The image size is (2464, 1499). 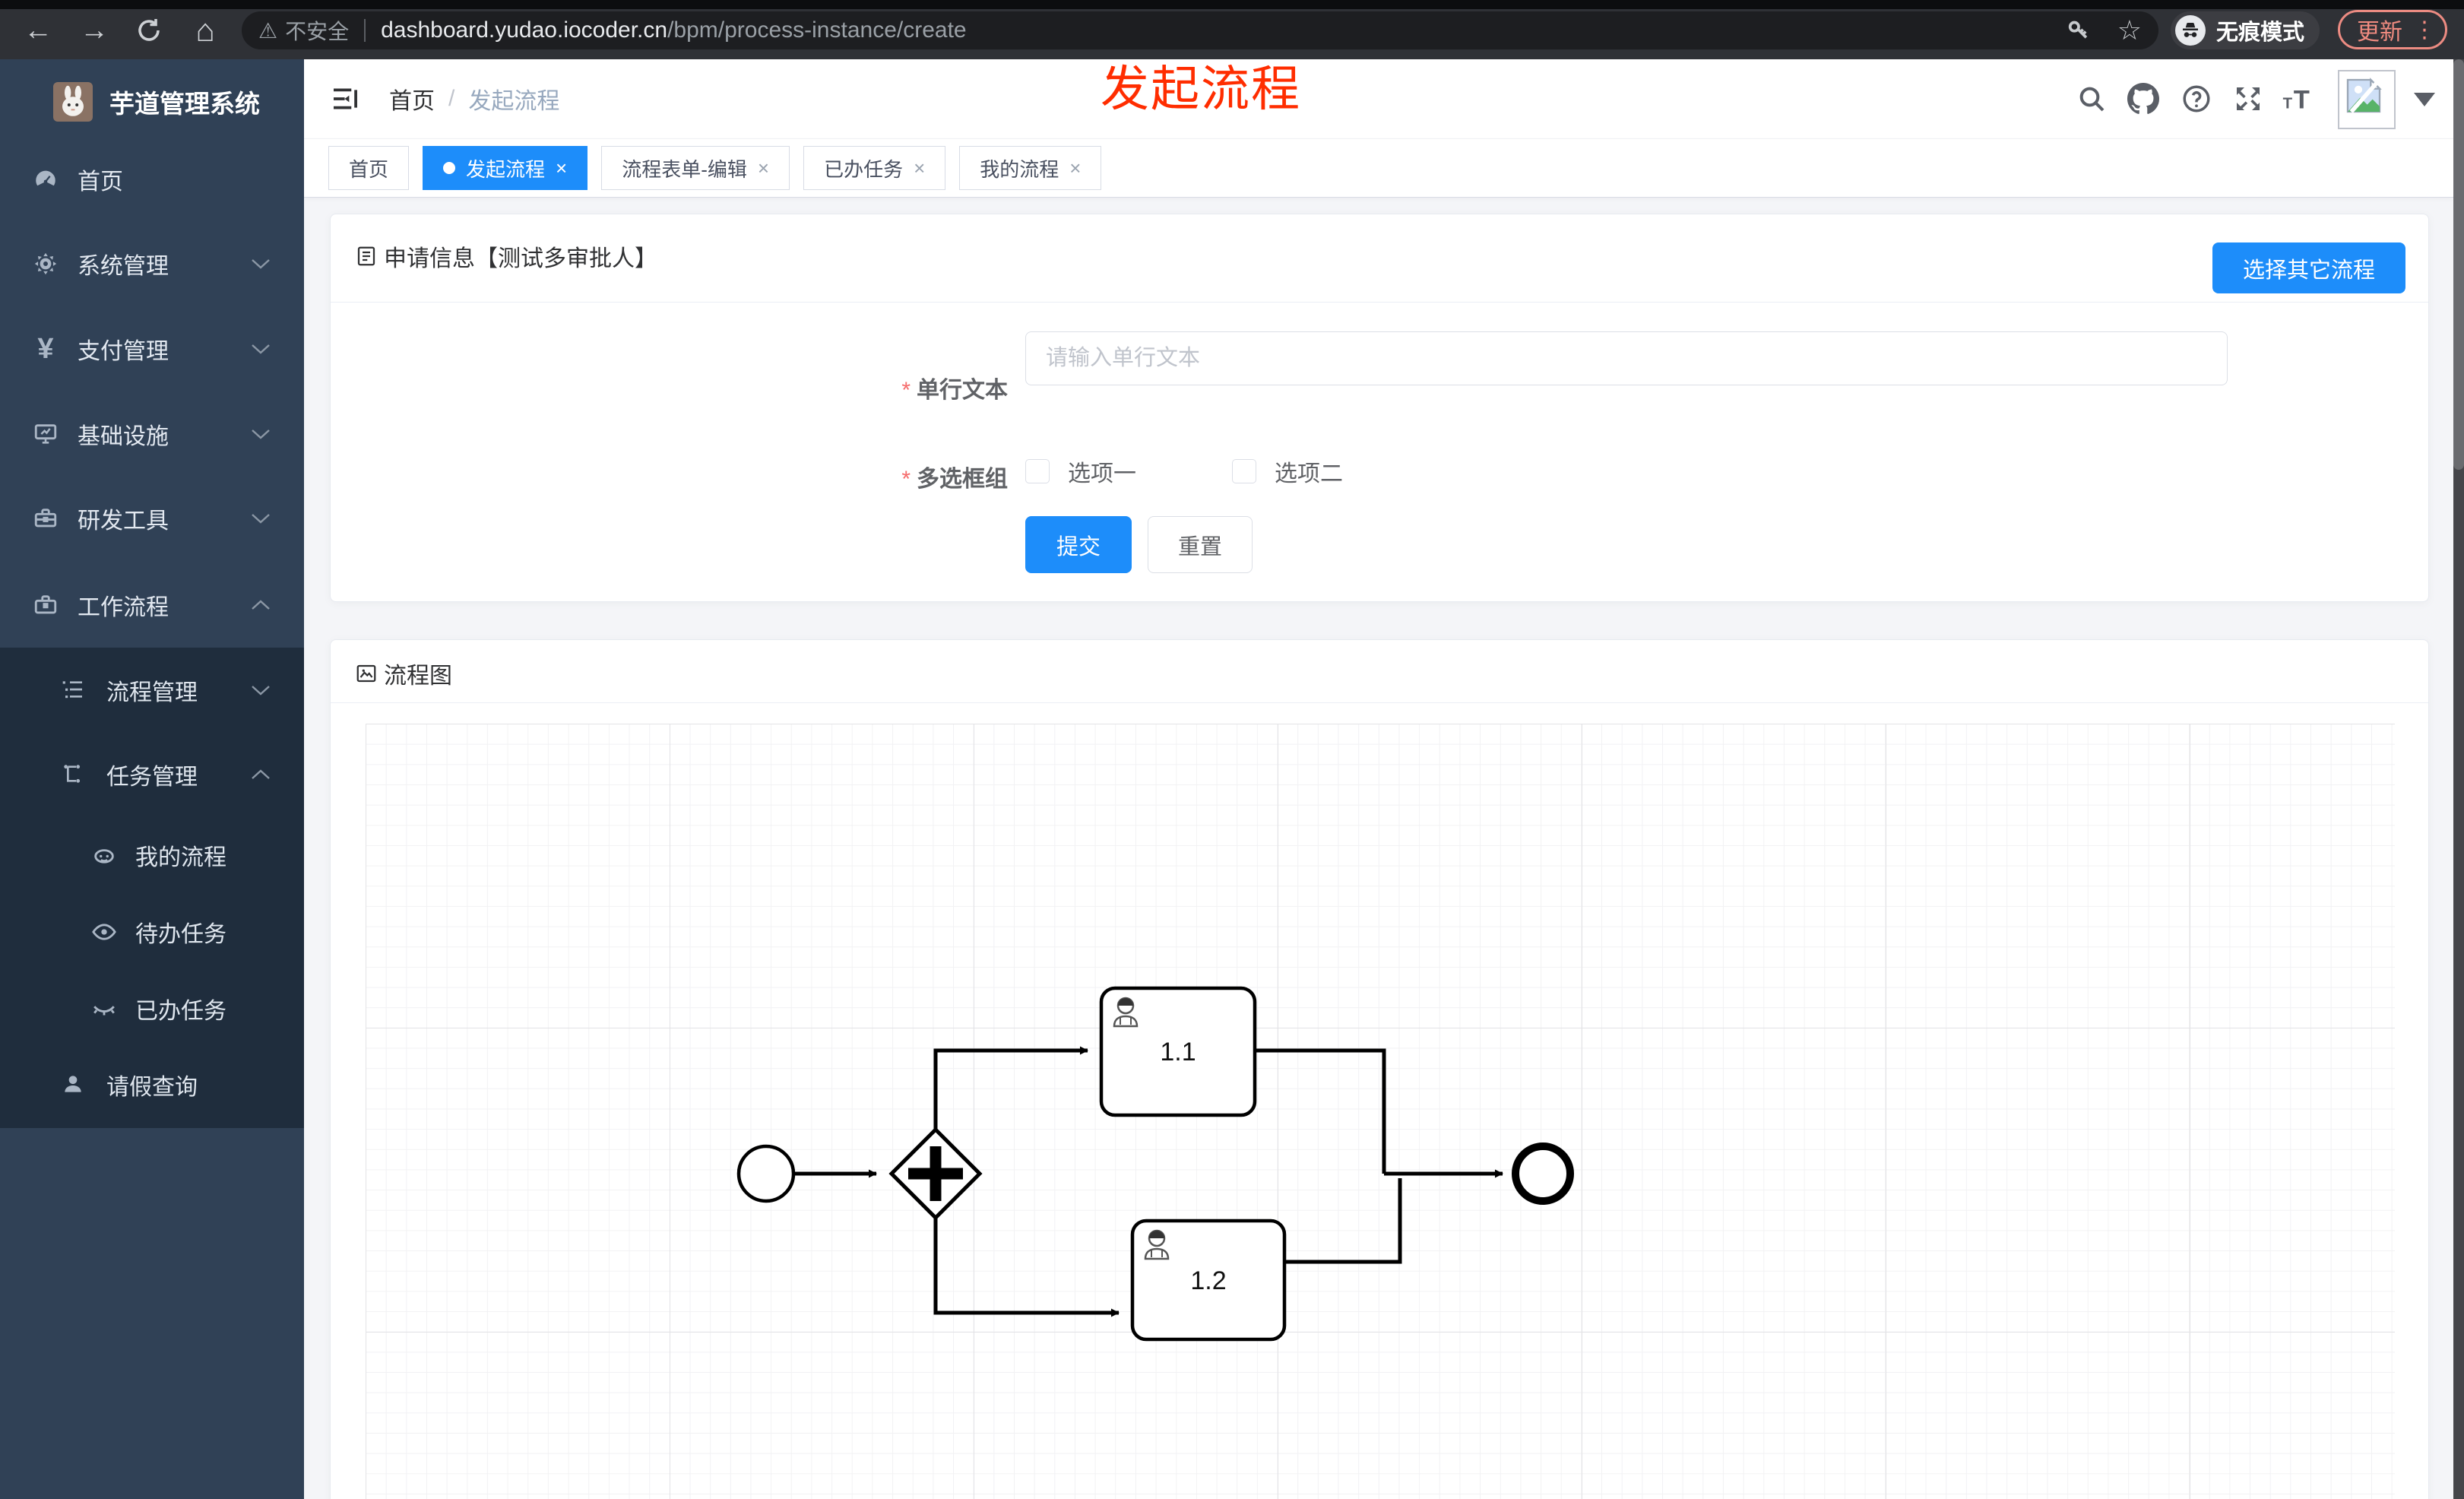 I want to click on bpmn-parallel-gateway, so click(x=935, y=1174).